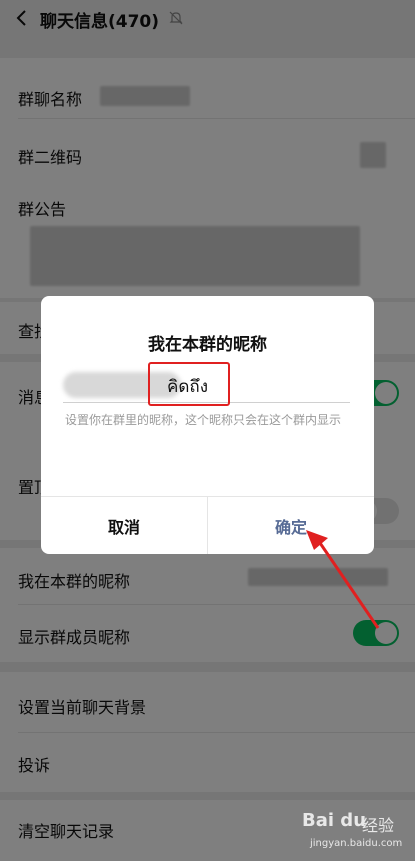  Describe the element at coordinates (334, 820) in the screenshot. I see `watermark-brand: Bai du` at that location.